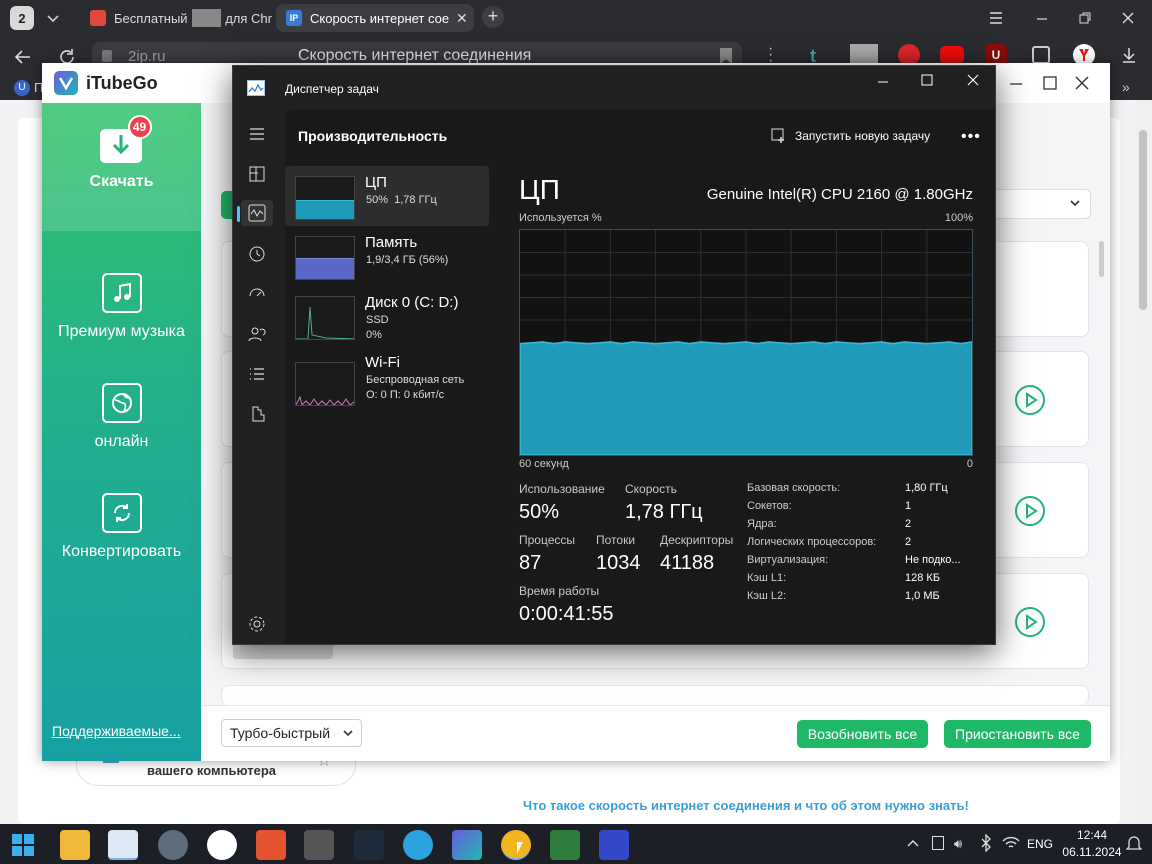 This screenshot has width=1152, height=864. What do you see at coordinates (375, 18) in the screenshot?
I see `tab-speed-test: IP Скорость интернет сое ✕` at bounding box center [375, 18].